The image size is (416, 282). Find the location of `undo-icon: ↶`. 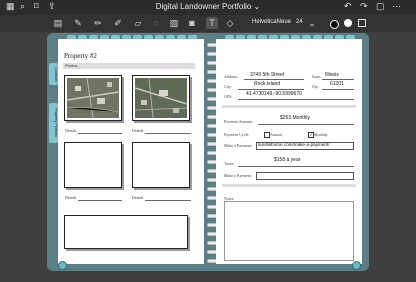

undo-icon: ↶ is located at coordinates (348, 6).